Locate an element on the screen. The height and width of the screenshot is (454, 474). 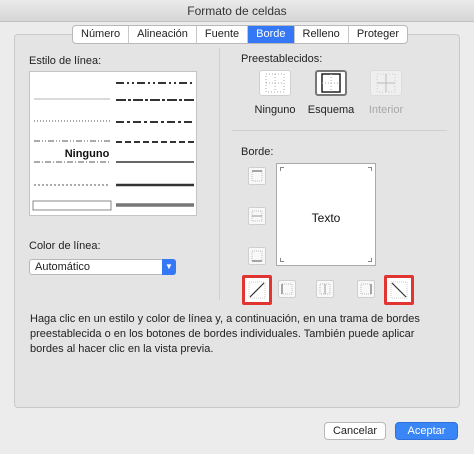
preset-inside-label: Interior is located at coordinates (386, 110).